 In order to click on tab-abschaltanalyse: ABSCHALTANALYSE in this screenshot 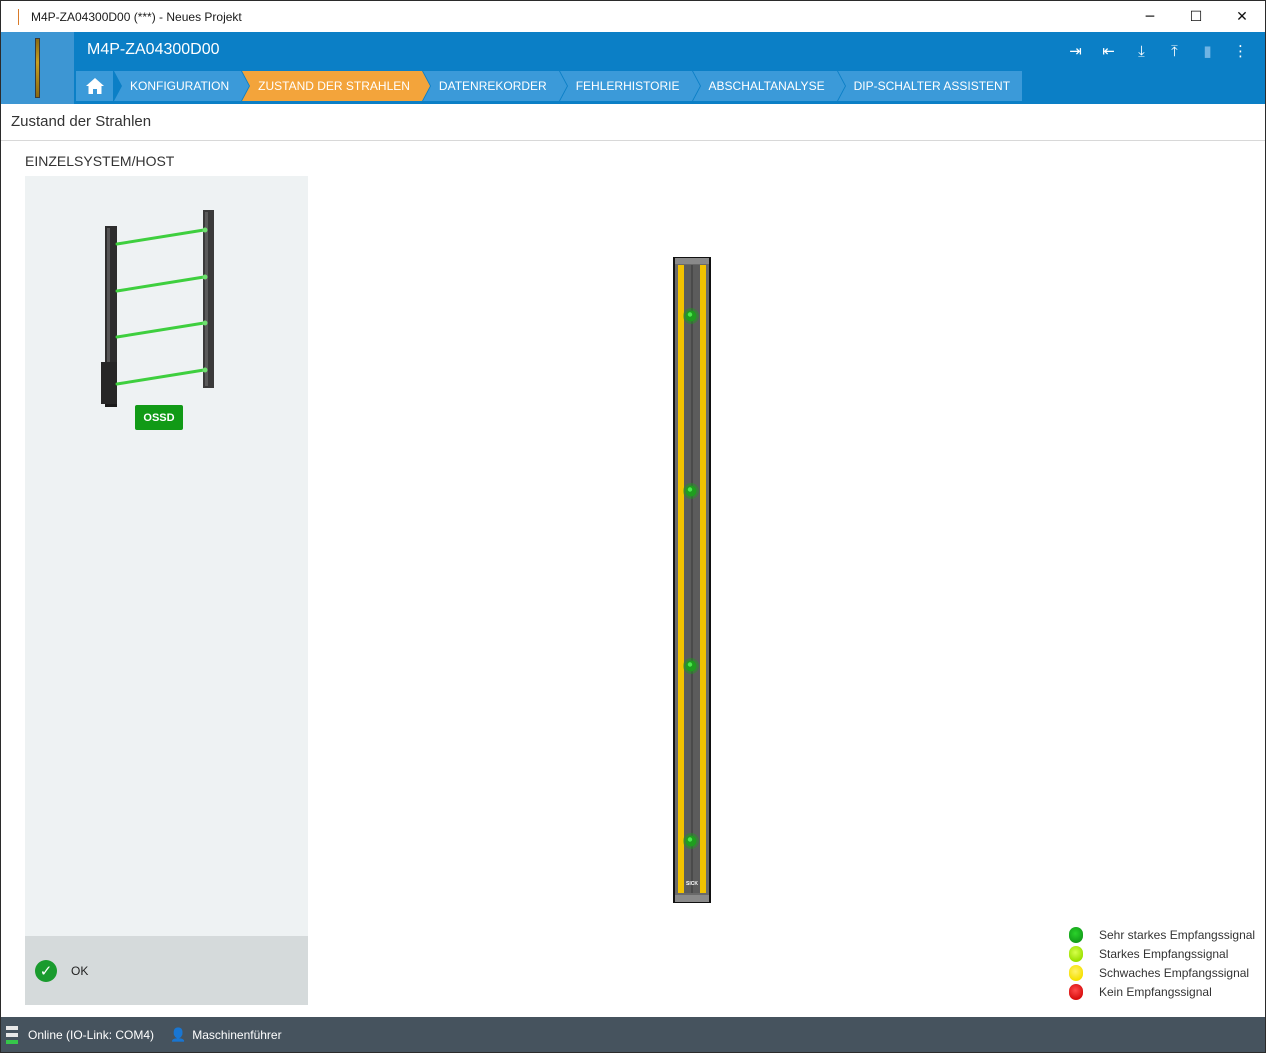, I will do `click(768, 86)`.